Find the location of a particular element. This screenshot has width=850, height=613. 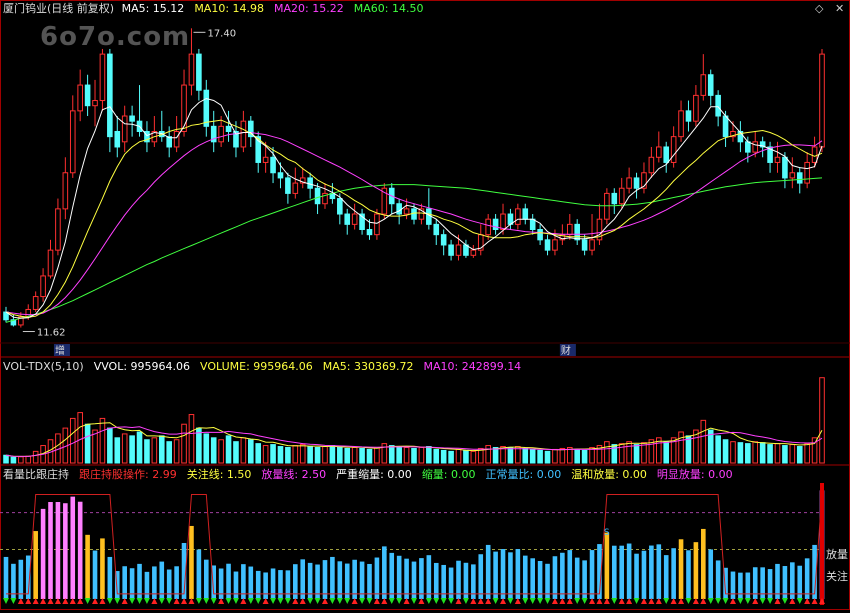

ma-label-0: MA5: 15.12 is located at coordinates (153, 8).